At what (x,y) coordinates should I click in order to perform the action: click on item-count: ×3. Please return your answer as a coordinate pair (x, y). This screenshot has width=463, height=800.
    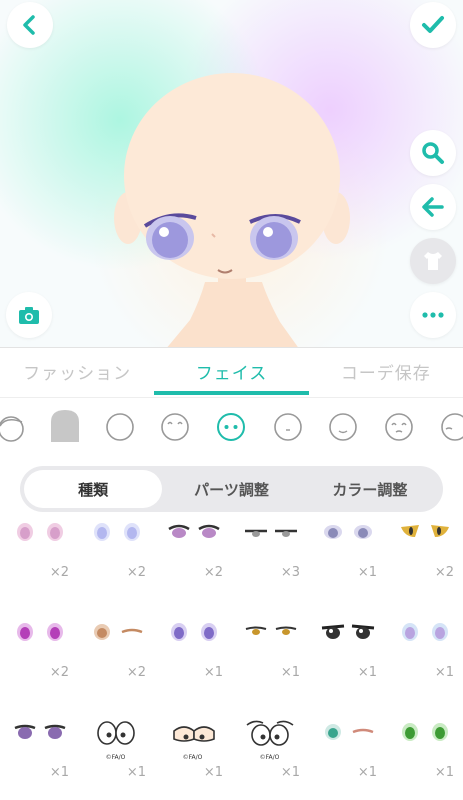
    Looking at the image, I should click on (290, 572).